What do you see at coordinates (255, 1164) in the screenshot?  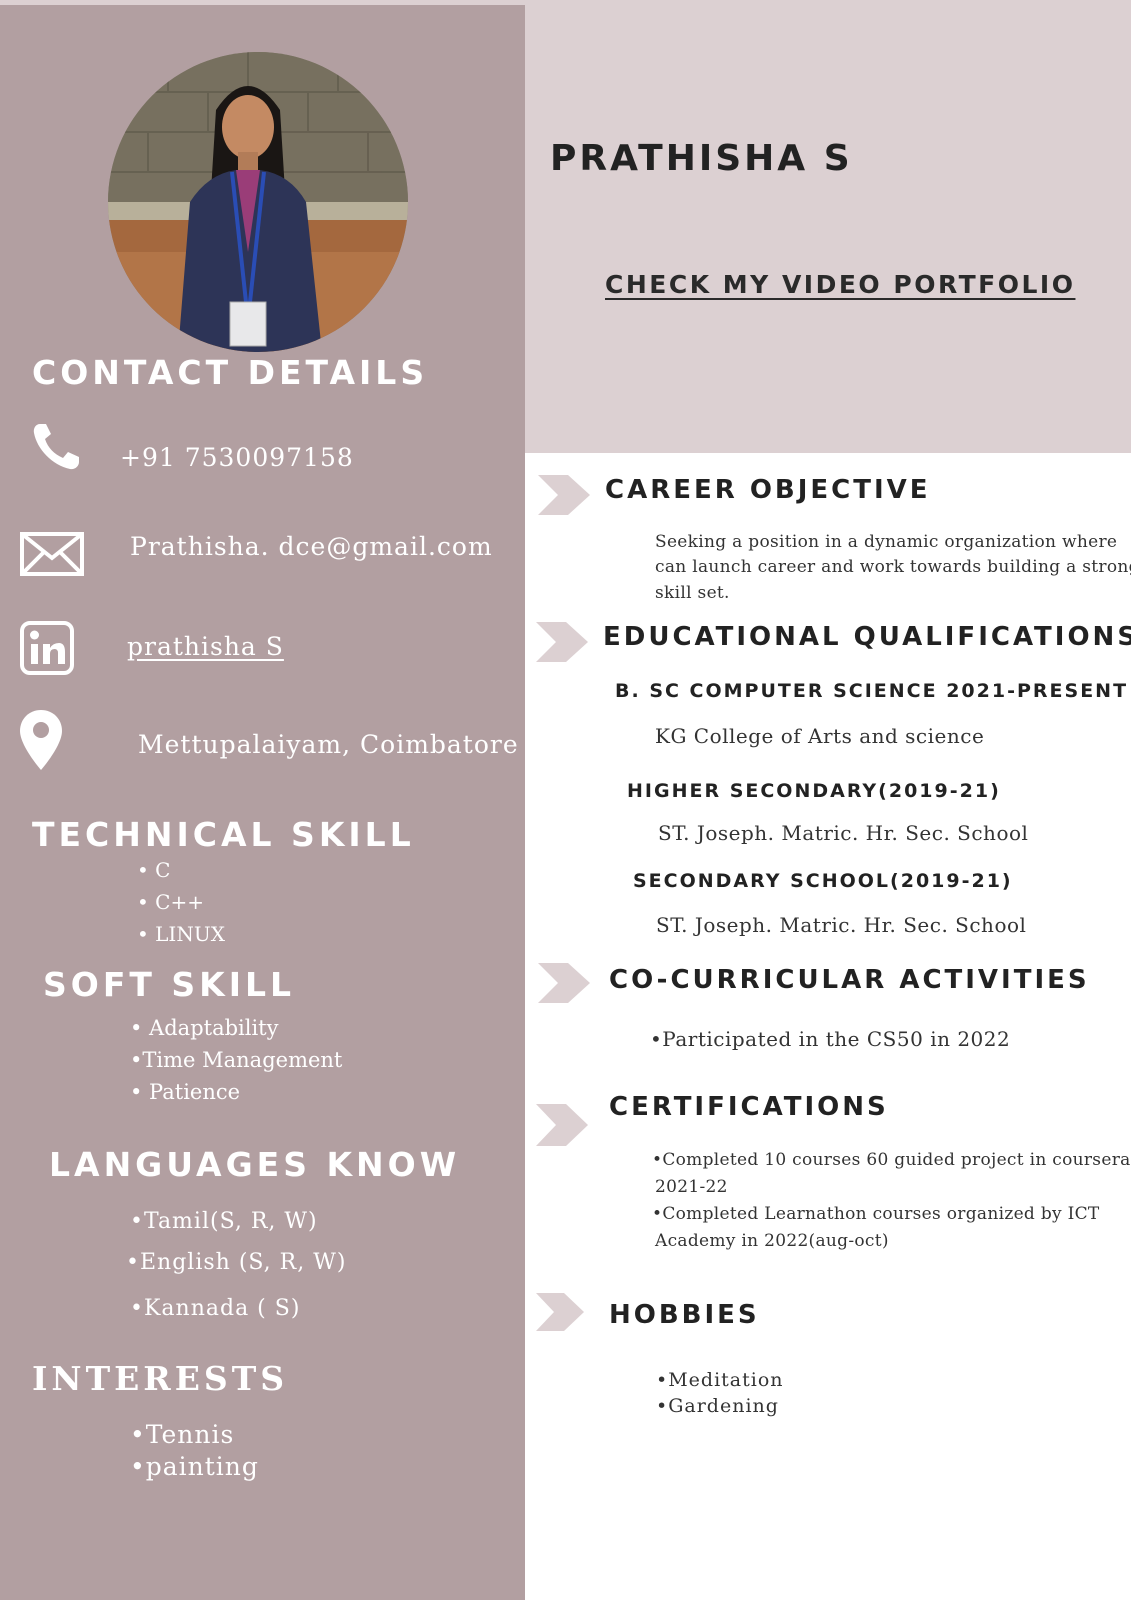 I see `languages-heading: LANGUAGES KNOW` at bounding box center [255, 1164].